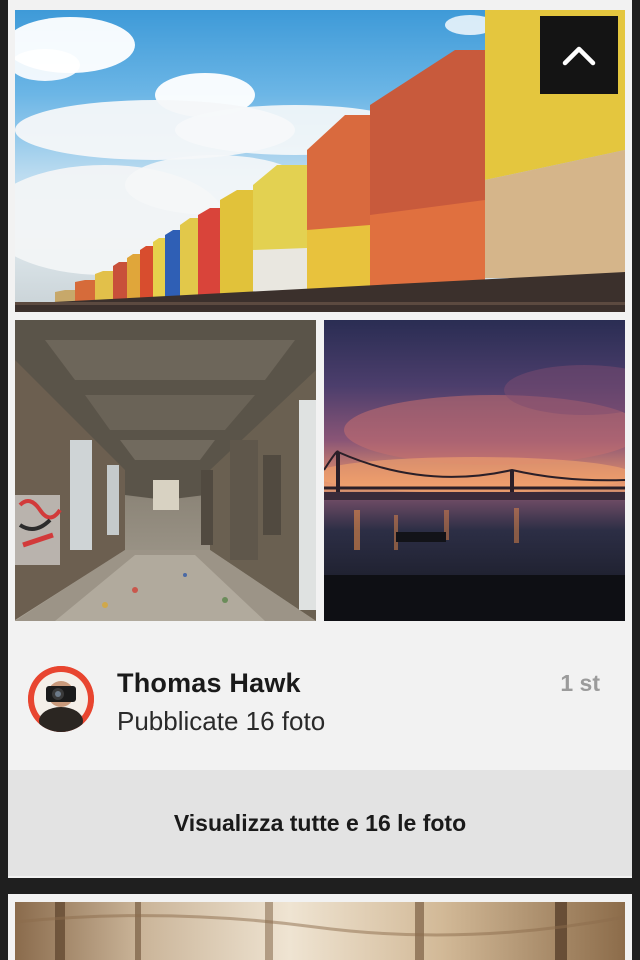 The height and width of the screenshot is (960, 640). What do you see at coordinates (580, 683) in the screenshot?
I see `post-timestamp: 1 st` at bounding box center [580, 683].